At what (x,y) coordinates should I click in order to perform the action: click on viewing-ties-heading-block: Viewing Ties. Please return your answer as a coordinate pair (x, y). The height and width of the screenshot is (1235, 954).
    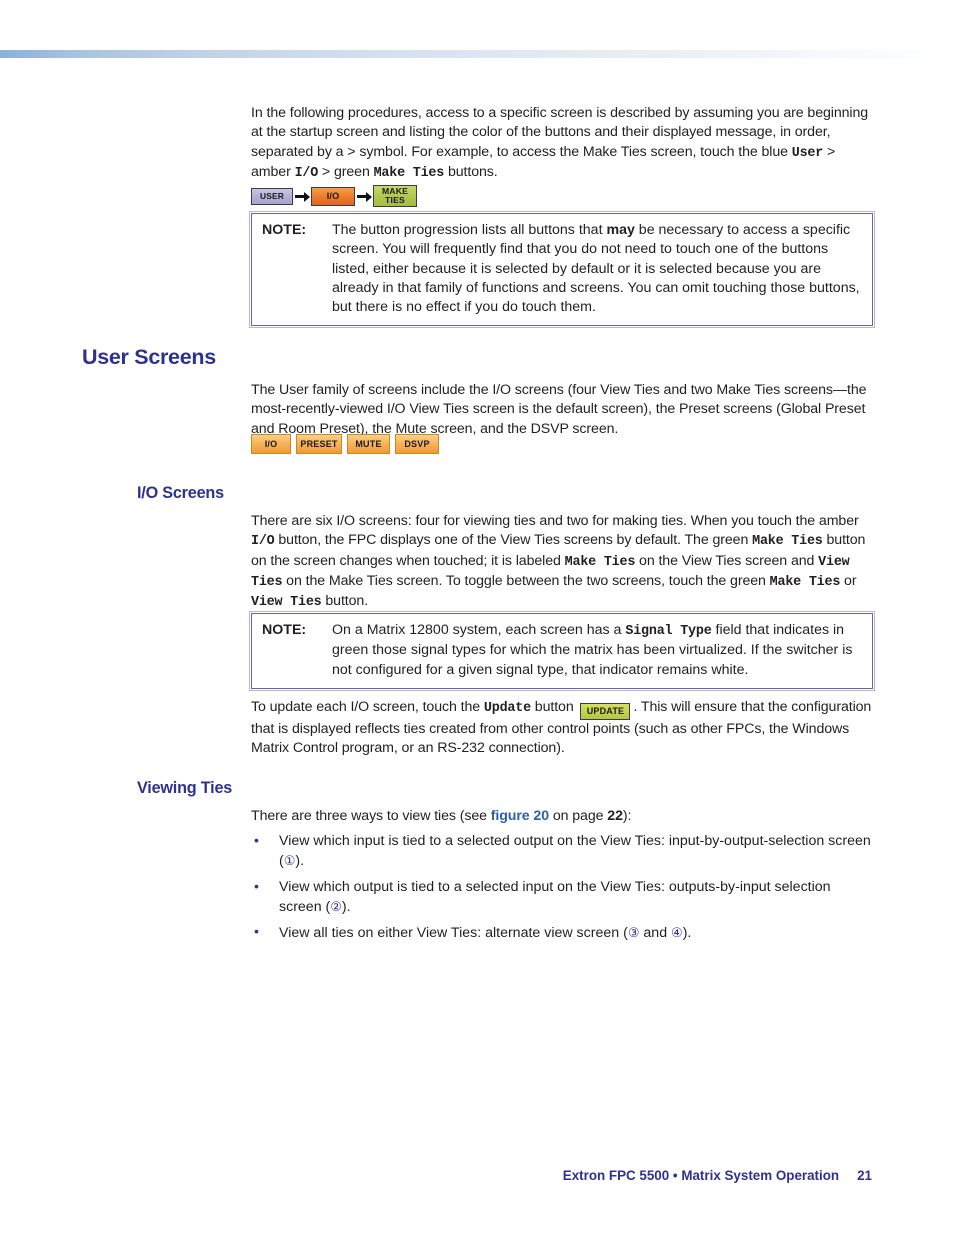
    Looking at the image, I should click on (532, 788).